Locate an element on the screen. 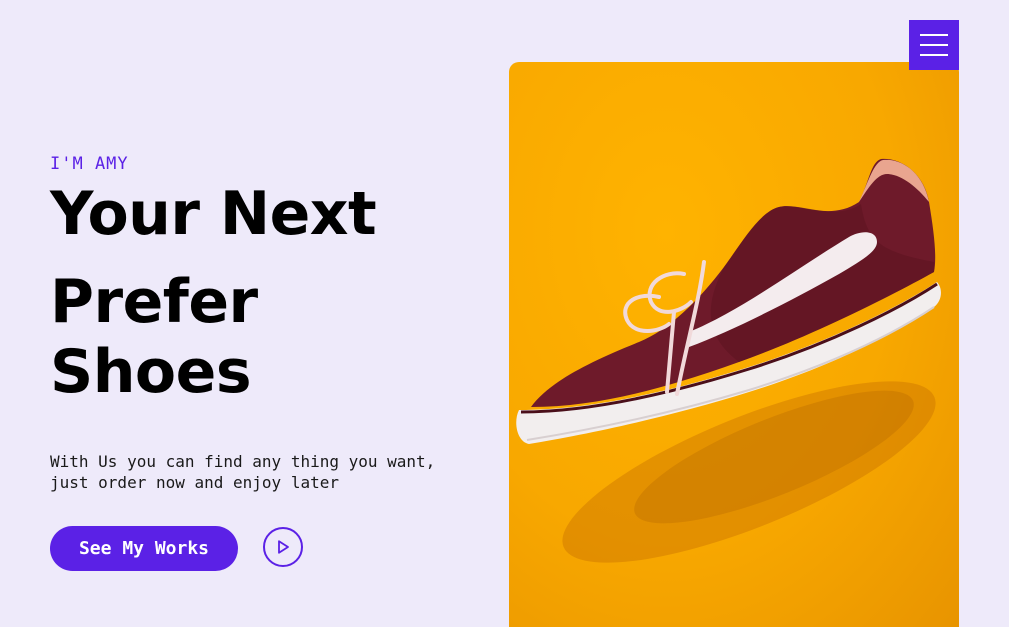 The width and height of the screenshot is (1009, 627). headline-line-3: Shoes is located at coordinates (151, 372).